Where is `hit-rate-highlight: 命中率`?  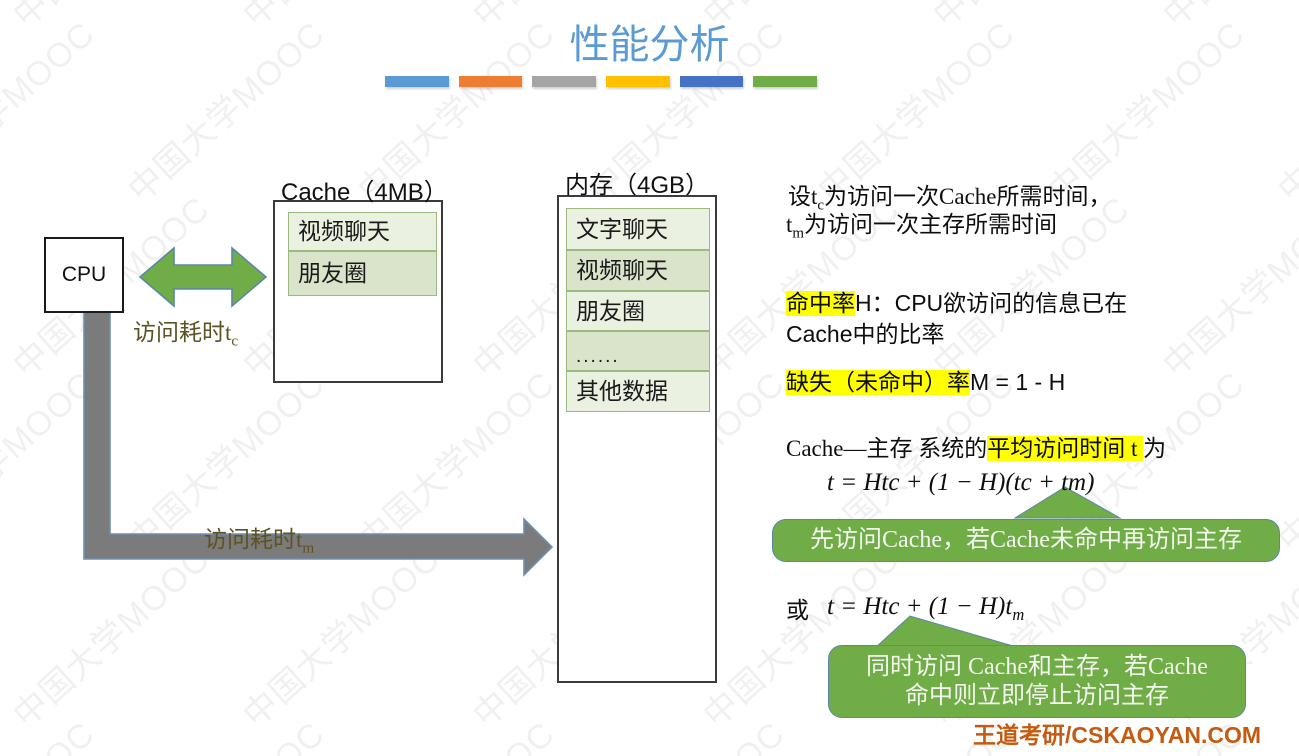
hit-rate-highlight: 命中率 is located at coordinates (820, 303).